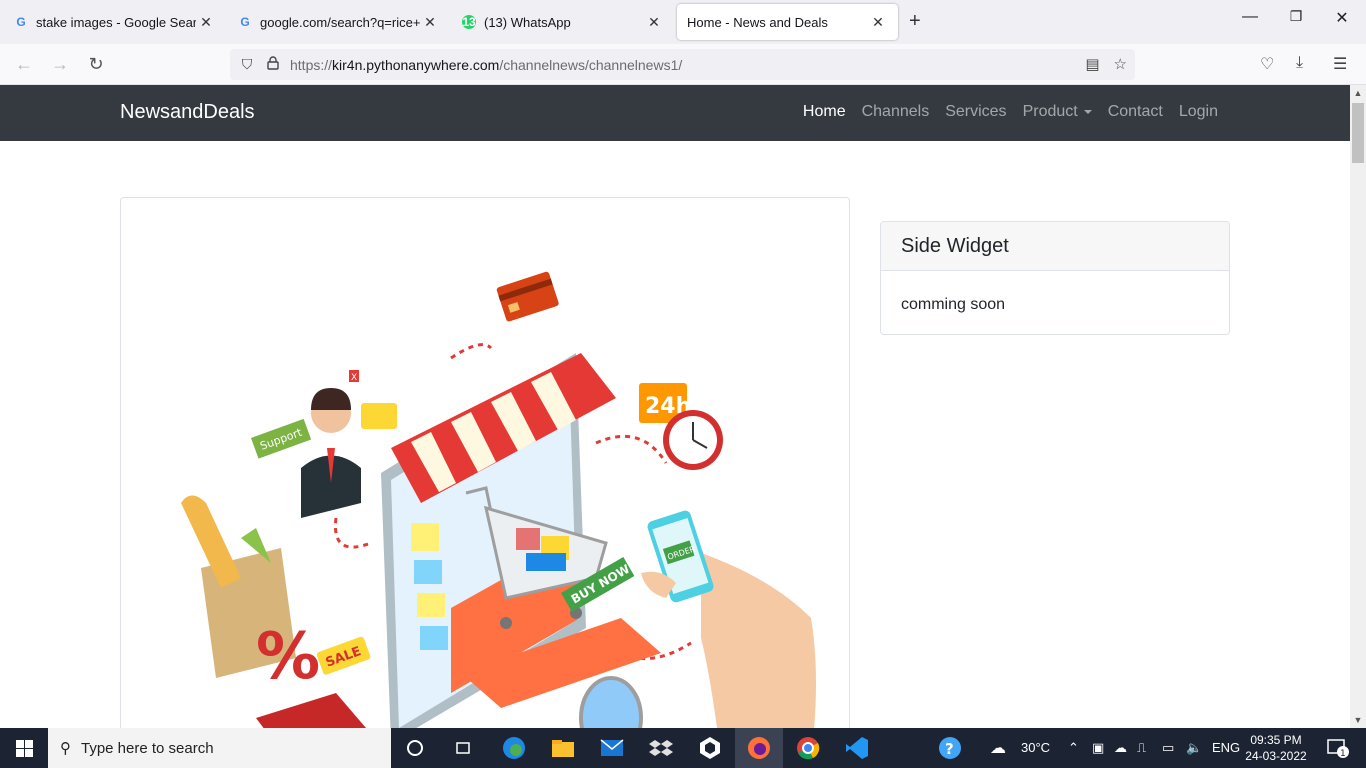 The width and height of the screenshot is (1366, 768). Describe the element at coordinates (1087, 111) in the screenshot. I see `caret-down-icon` at that location.